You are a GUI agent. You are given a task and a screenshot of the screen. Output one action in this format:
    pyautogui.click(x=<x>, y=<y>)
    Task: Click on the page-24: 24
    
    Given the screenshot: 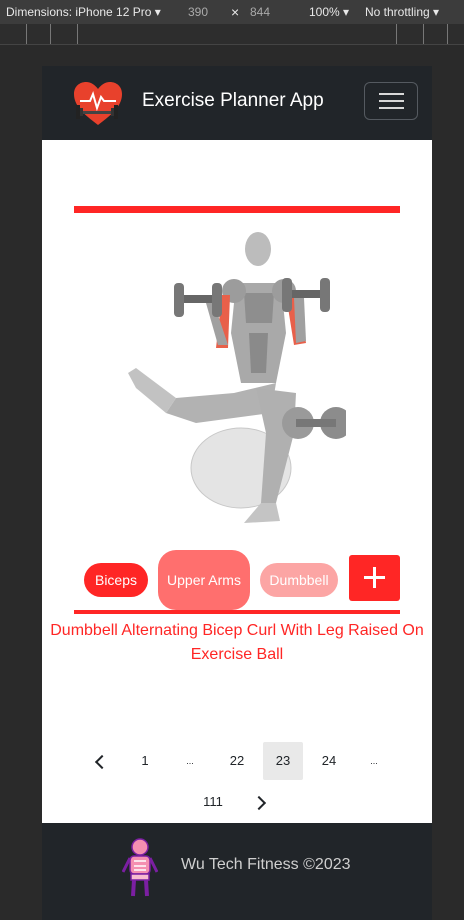 What is the action you would take?
    pyautogui.click(x=329, y=760)
    